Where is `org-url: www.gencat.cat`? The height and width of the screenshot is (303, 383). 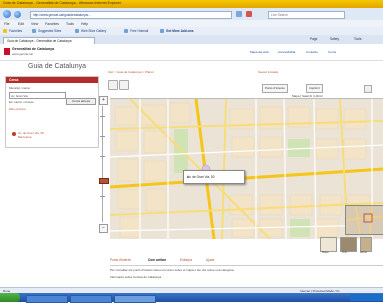
org-url: www.gencat.cat is located at coordinates (23, 54).